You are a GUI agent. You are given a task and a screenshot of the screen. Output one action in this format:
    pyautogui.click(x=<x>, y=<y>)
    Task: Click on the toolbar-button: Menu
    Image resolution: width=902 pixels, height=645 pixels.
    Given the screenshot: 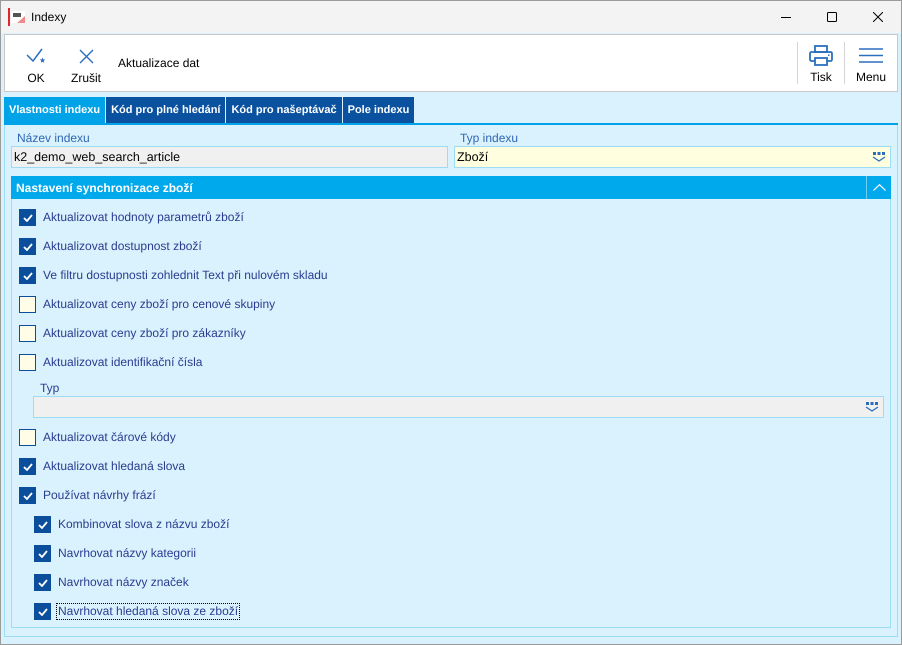 What is the action you would take?
    pyautogui.click(x=870, y=63)
    